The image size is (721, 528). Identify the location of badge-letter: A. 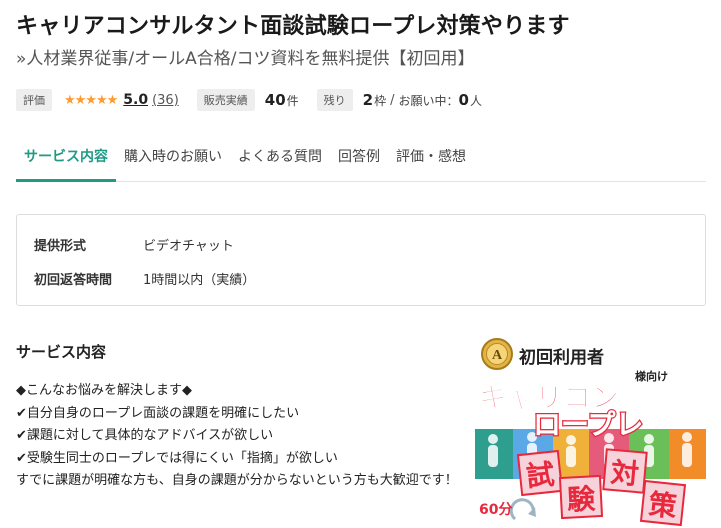
(497, 355).